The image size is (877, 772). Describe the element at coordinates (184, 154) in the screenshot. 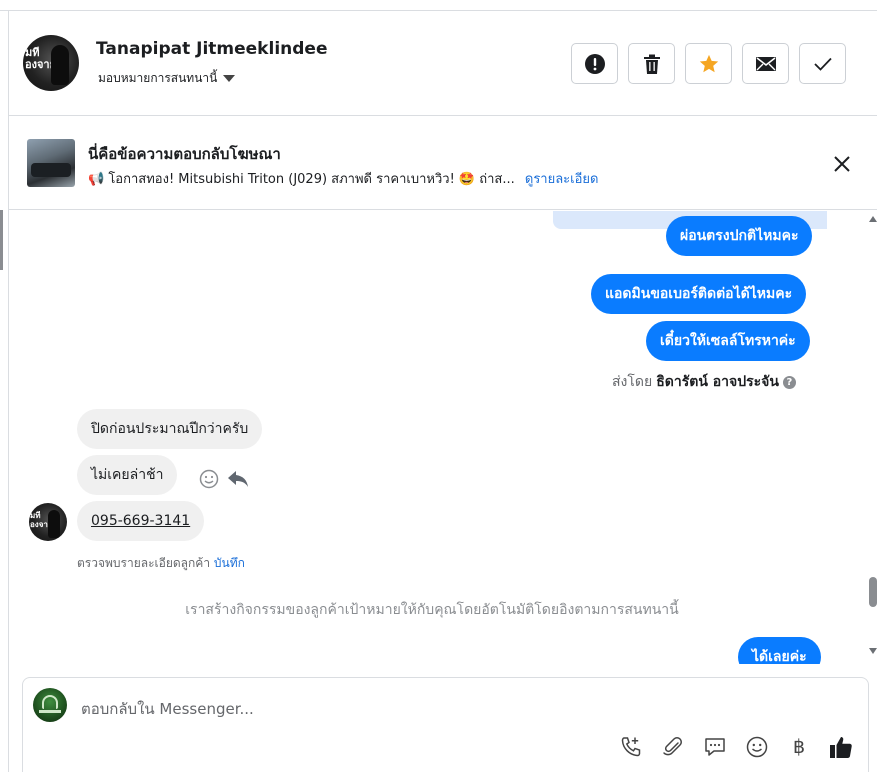

I see `ad-reply-title: นี่คือข้อความตอบกลับโฆษณา` at that location.